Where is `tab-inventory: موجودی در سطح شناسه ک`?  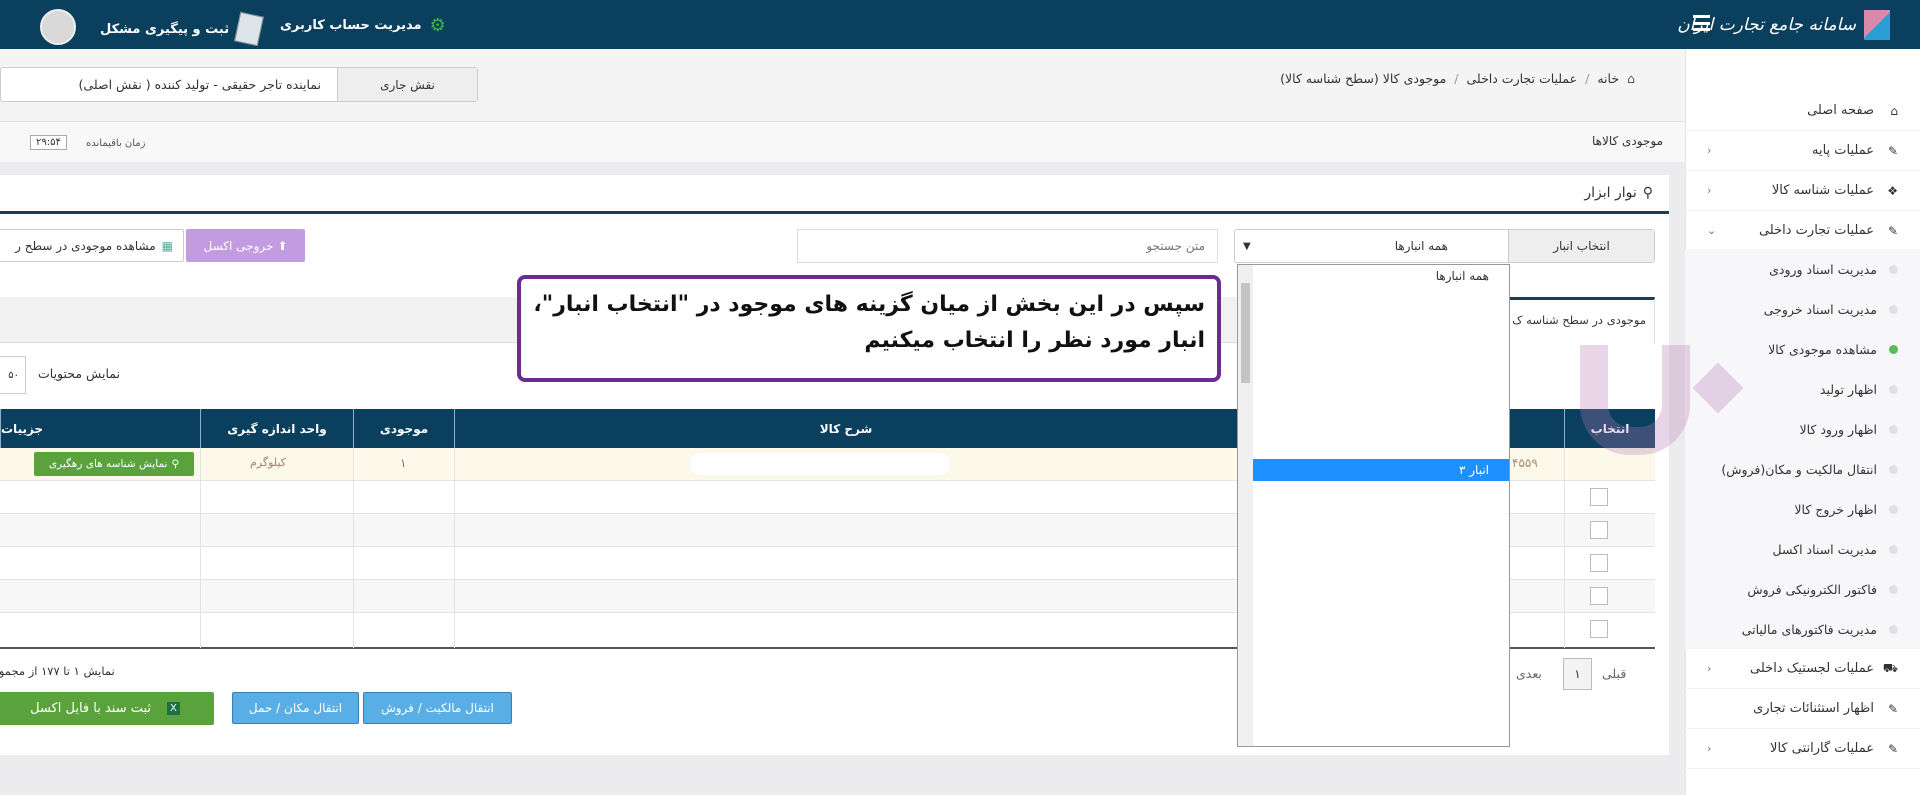
tab-inventory: موجودی در سطح شناسه ک is located at coordinates (1575, 320).